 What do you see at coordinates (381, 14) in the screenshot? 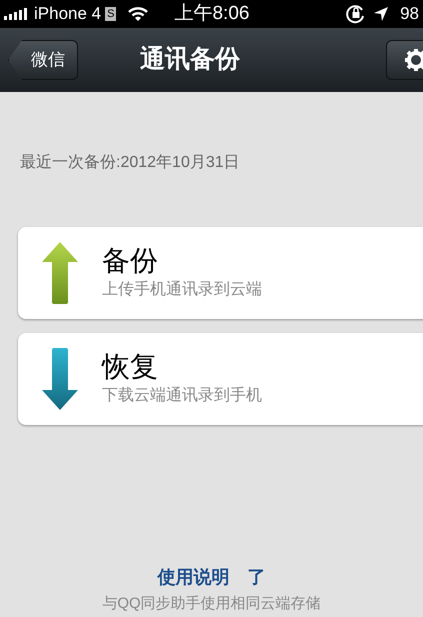
I see `location-arrow-icon` at bounding box center [381, 14].